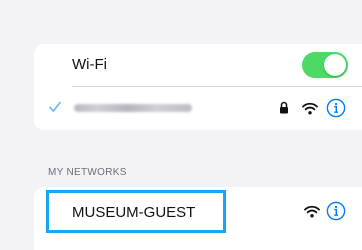  Describe the element at coordinates (55, 106) in the screenshot. I see `checkmark-icon` at that location.